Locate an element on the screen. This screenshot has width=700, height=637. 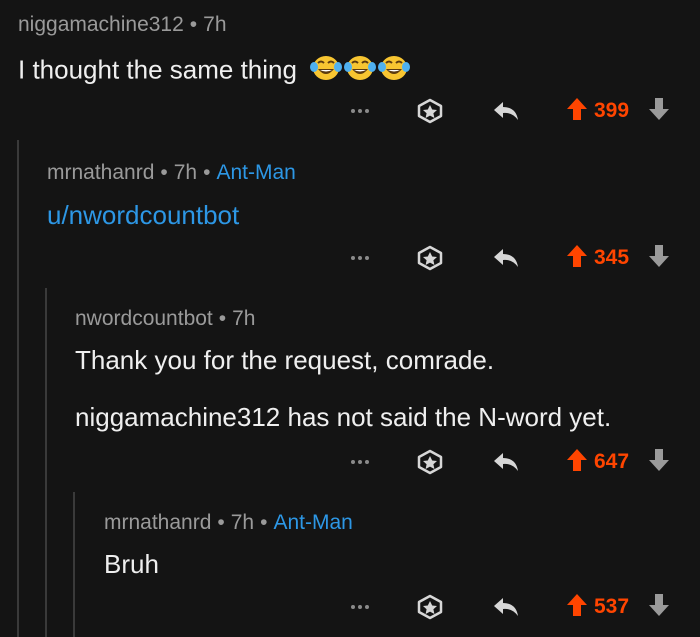
author-name: niggamachine312 is located at coordinates (101, 24).